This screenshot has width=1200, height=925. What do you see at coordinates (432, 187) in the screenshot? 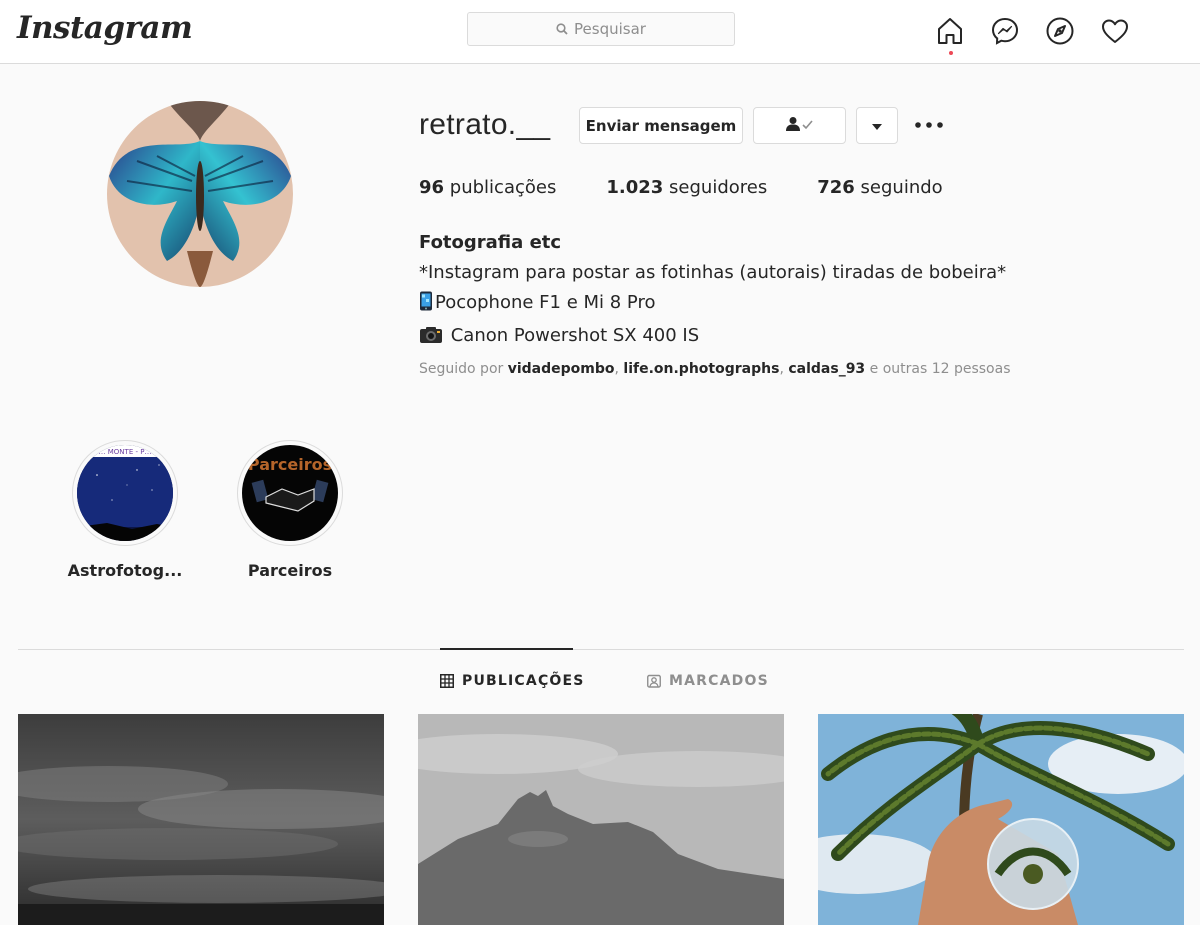
I see `posts-count-value: 96` at bounding box center [432, 187].